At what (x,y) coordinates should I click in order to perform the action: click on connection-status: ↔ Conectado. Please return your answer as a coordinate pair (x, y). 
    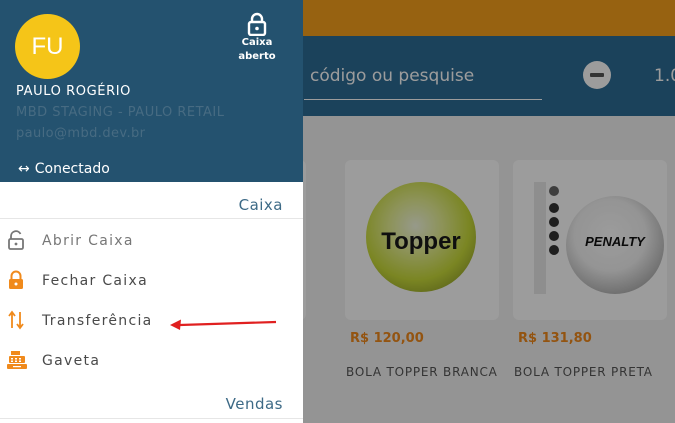
    Looking at the image, I should click on (64, 169).